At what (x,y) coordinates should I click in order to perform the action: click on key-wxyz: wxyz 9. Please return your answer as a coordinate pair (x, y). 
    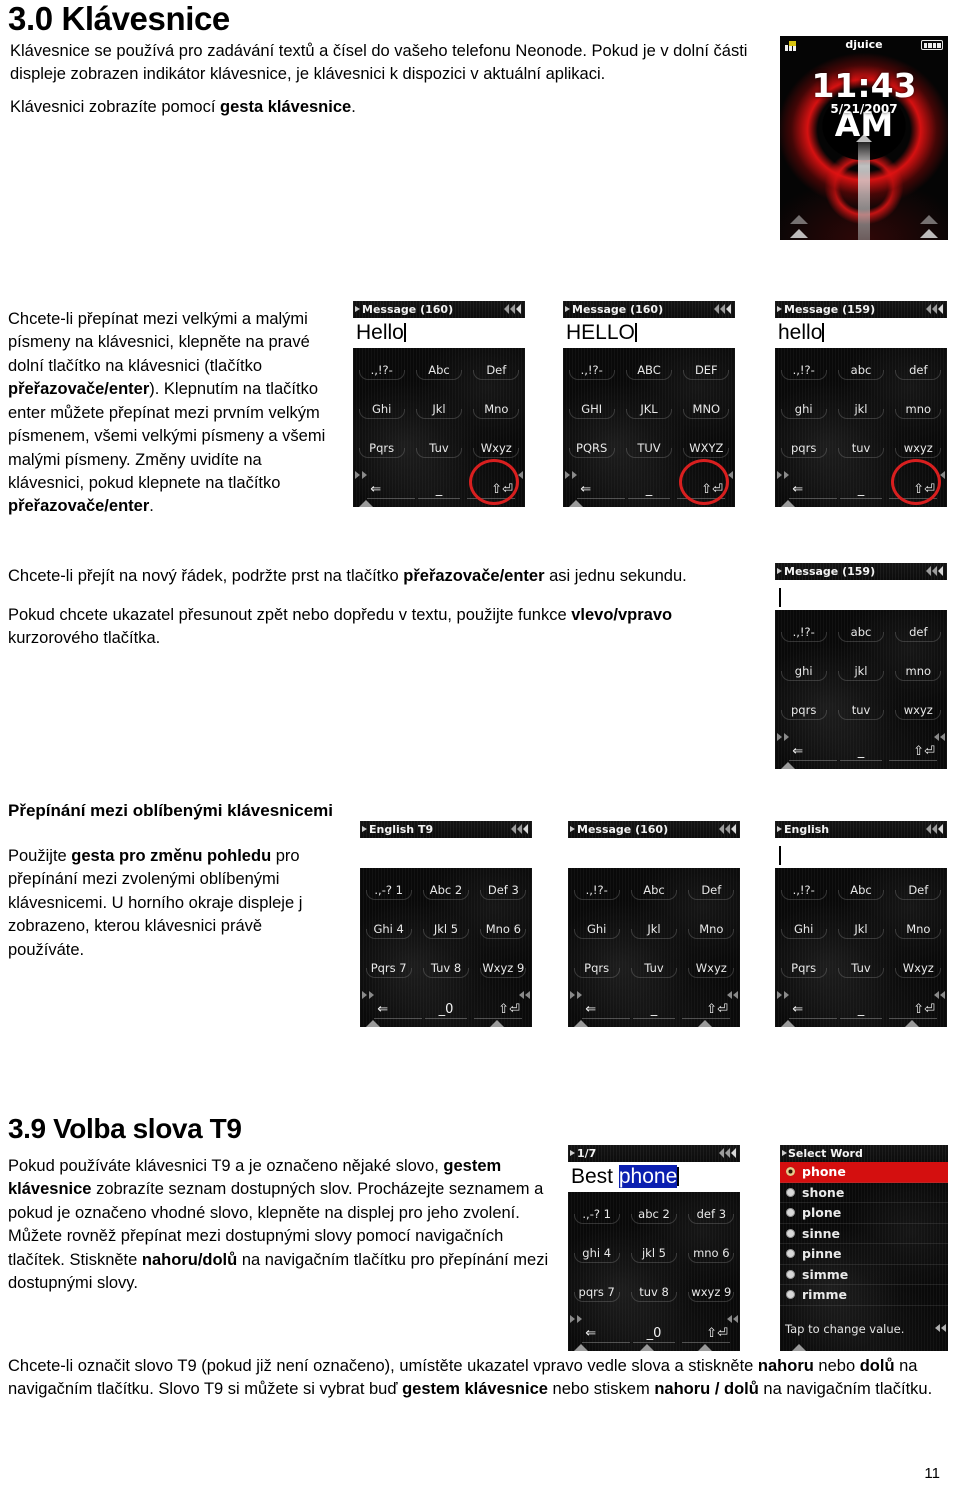
    Looking at the image, I should click on (711, 1292).